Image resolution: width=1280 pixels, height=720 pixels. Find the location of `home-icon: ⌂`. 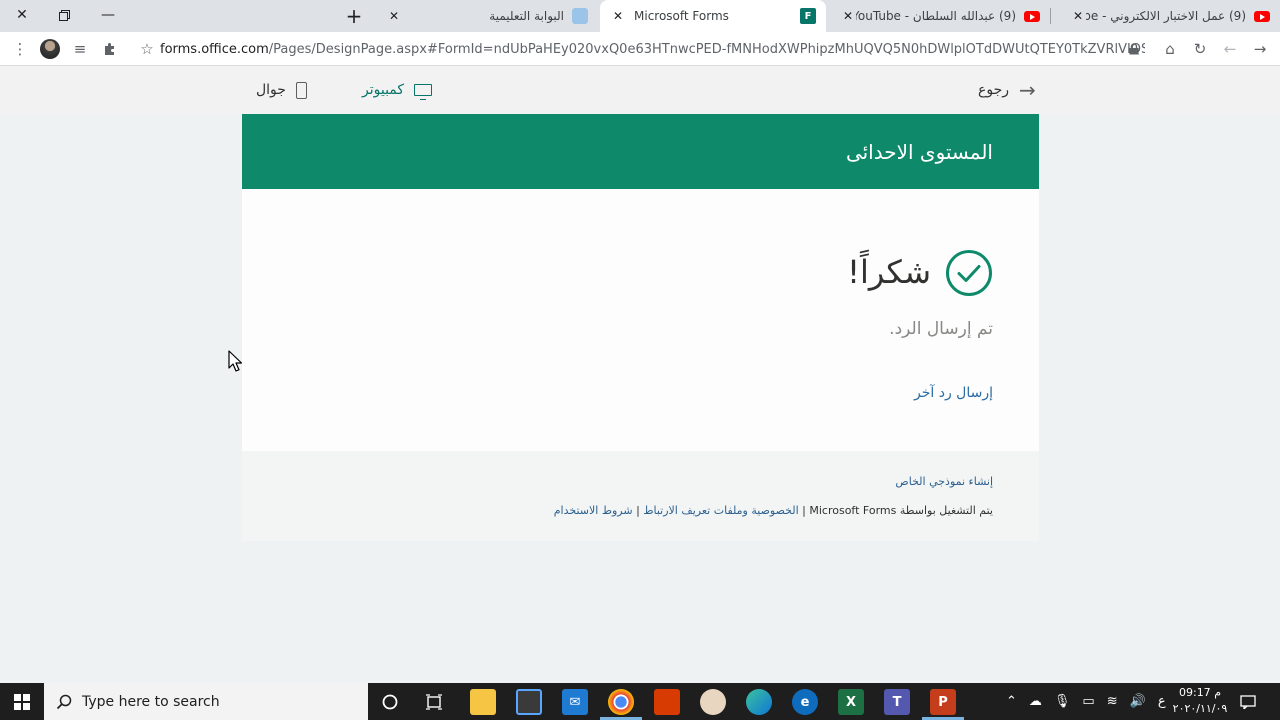

home-icon: ⌂ is located at coordinates (1170, 49).